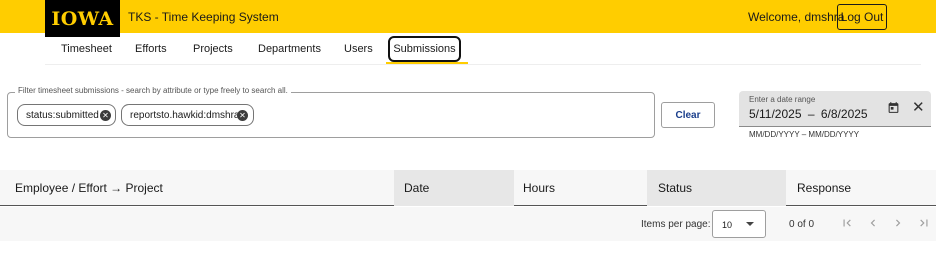  Describe the element at coordinates (289, 49) in the screenshot. I see `tab-departments: Departments` at that location.